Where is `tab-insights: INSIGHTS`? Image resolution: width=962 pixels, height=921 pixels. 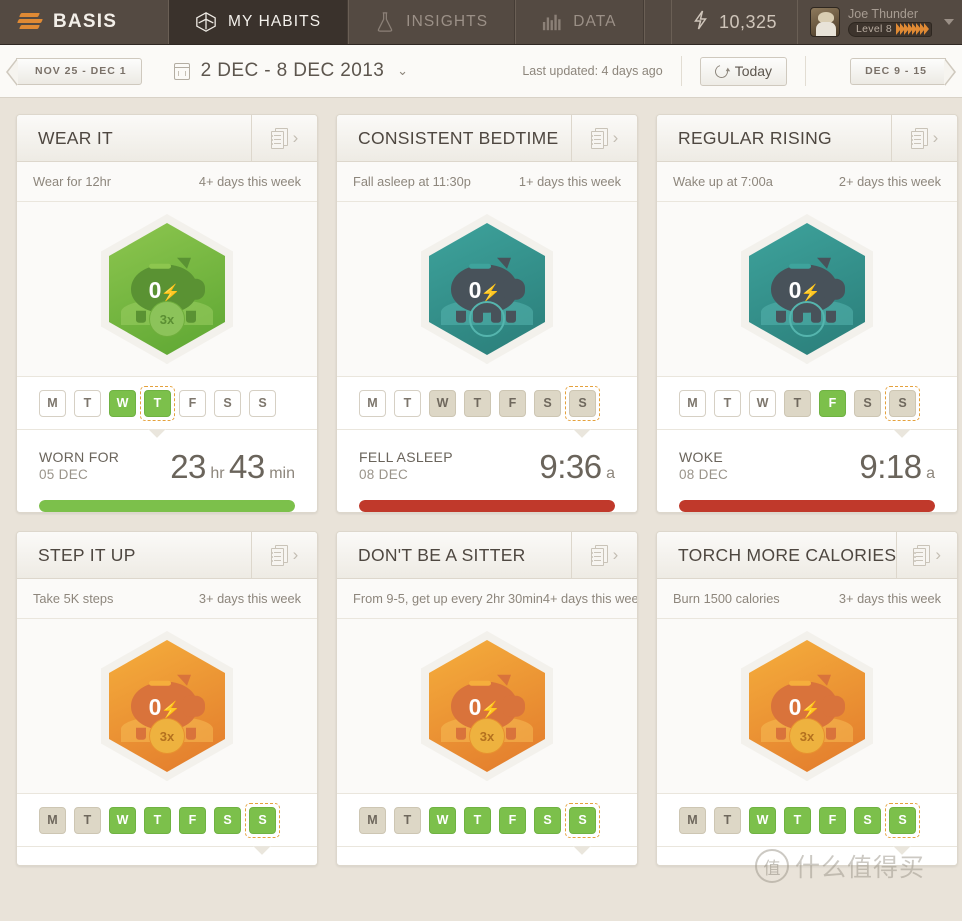 tab-insights: INSIGHTS is located at coordinates (432, 22).